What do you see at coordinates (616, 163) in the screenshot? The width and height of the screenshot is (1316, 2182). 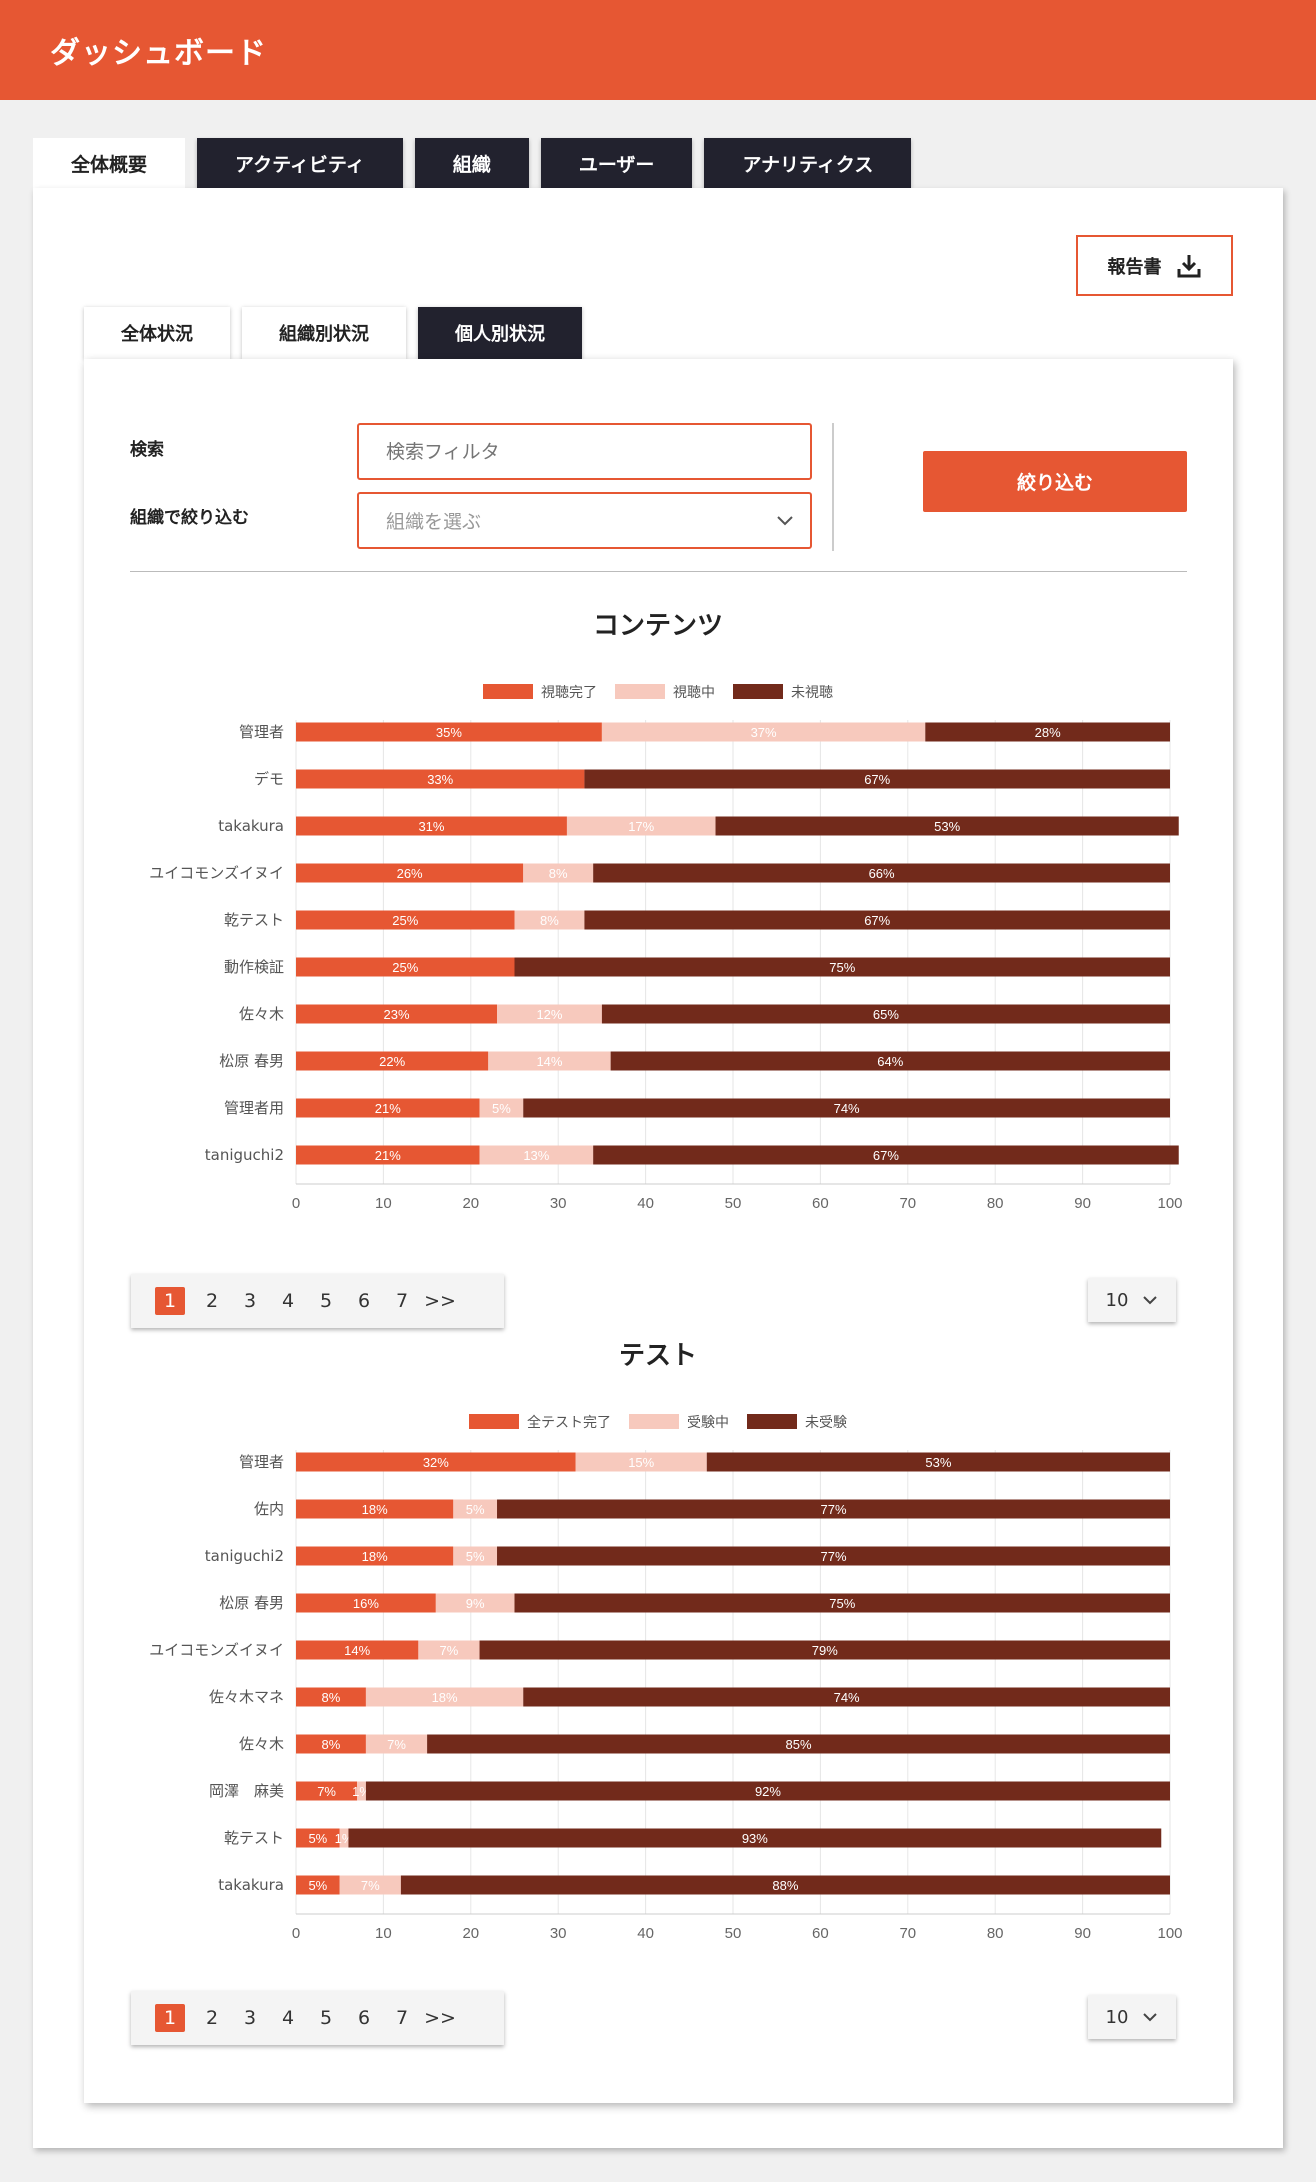 I see `tab-users: ユーザー` at bounding box center [616, 163].